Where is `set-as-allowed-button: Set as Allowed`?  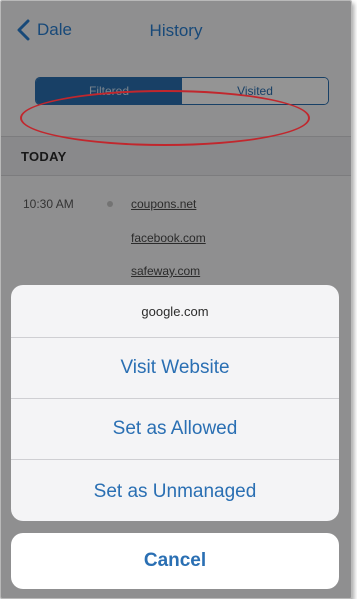 set-as-allowed-button: Set as Allowed is located at coordinates (175, 429).